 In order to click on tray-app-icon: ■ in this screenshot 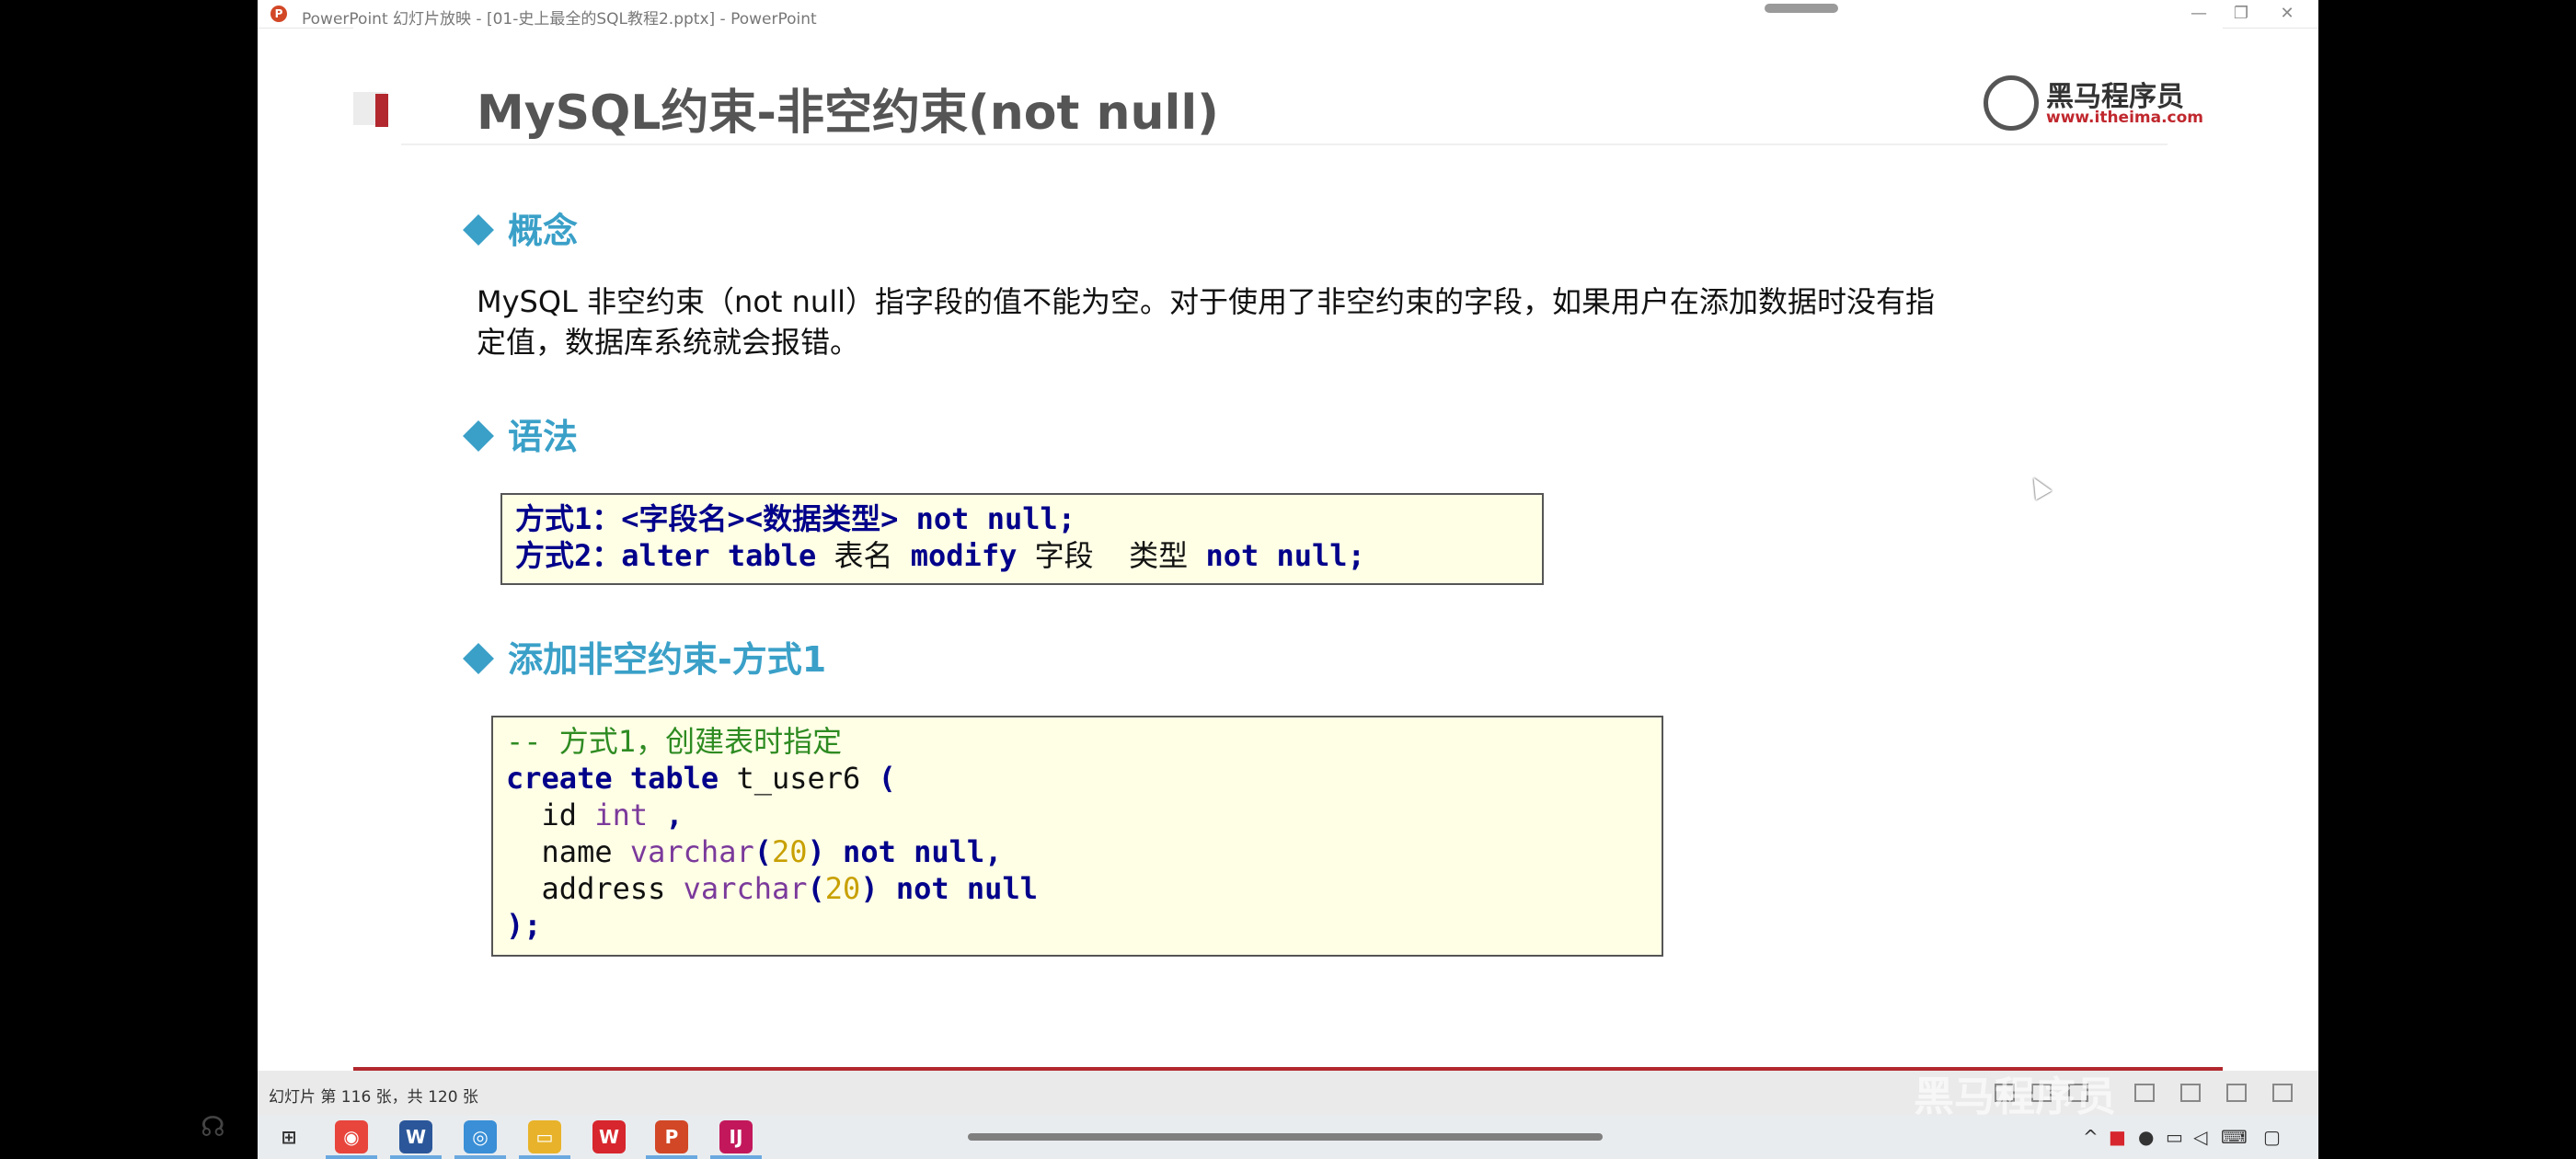, I will do `click(2117, 1137)`.